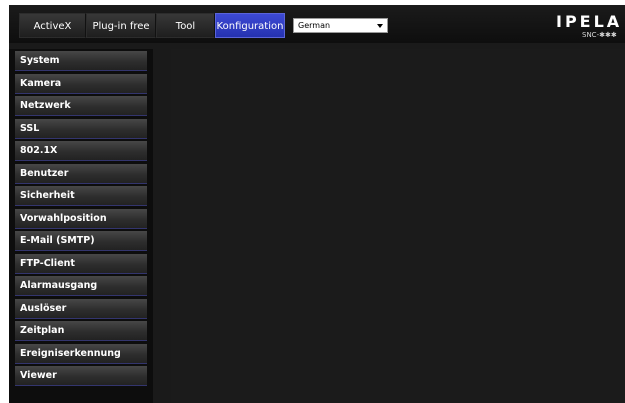 This screenshot has height=403, width=625. I want to click on tab-activex: ActiveX, so click(52, 25).